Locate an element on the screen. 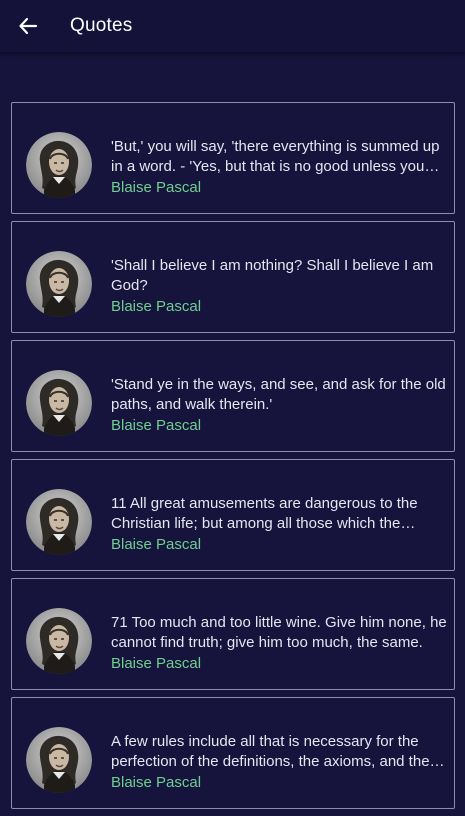 The height and width of the screenshot is (816, 465). arrow-left-icon is located at coordinates (28, 26).